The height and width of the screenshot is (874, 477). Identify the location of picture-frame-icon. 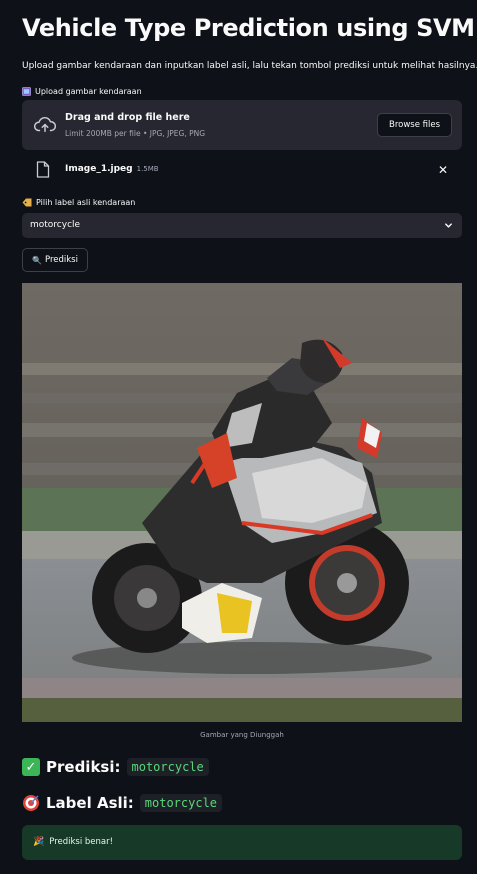
(26, 91).